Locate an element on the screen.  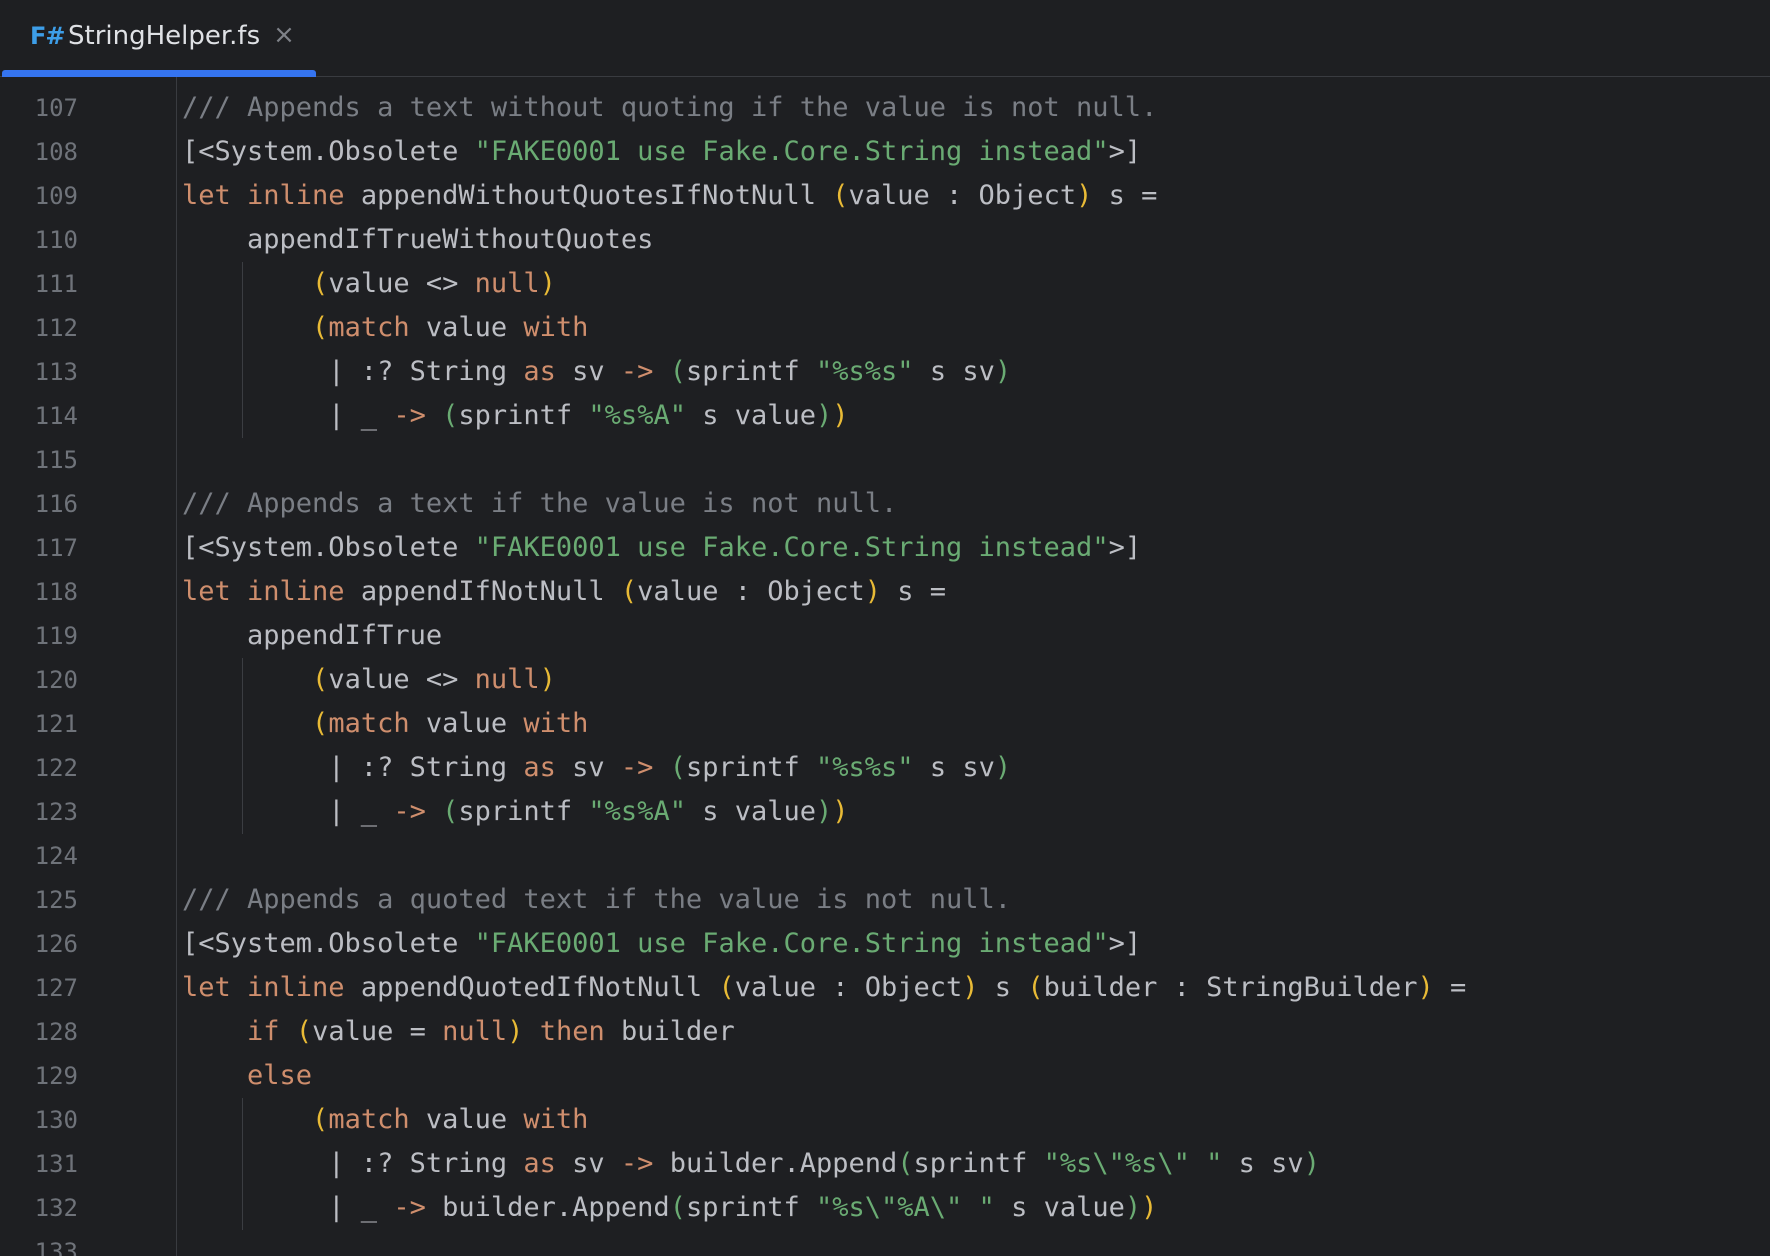
code-token: appendQuotedIfNotNull is located at coordinates (531, 987).